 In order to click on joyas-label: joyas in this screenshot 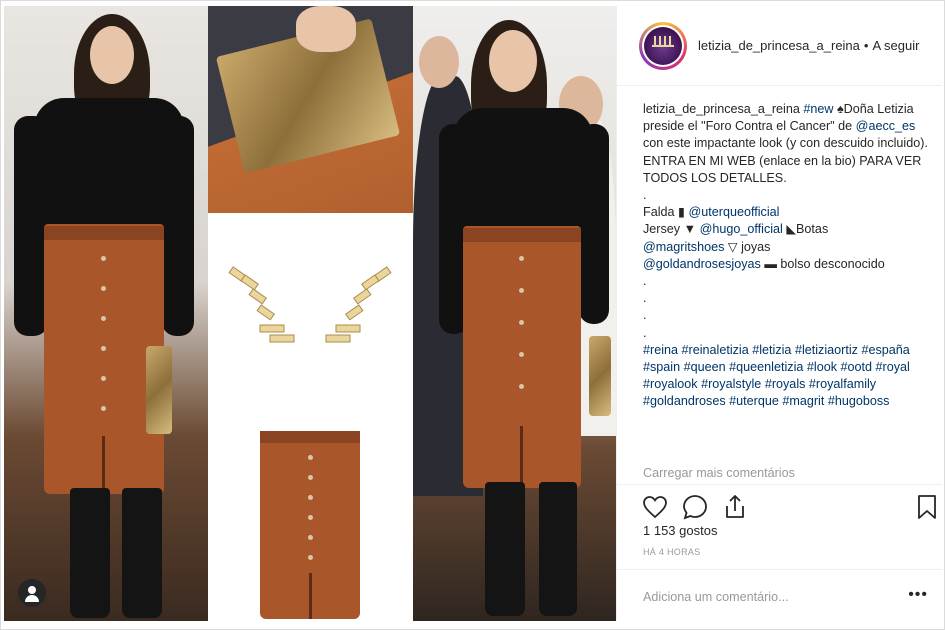, I will do `click(756, 246)`.